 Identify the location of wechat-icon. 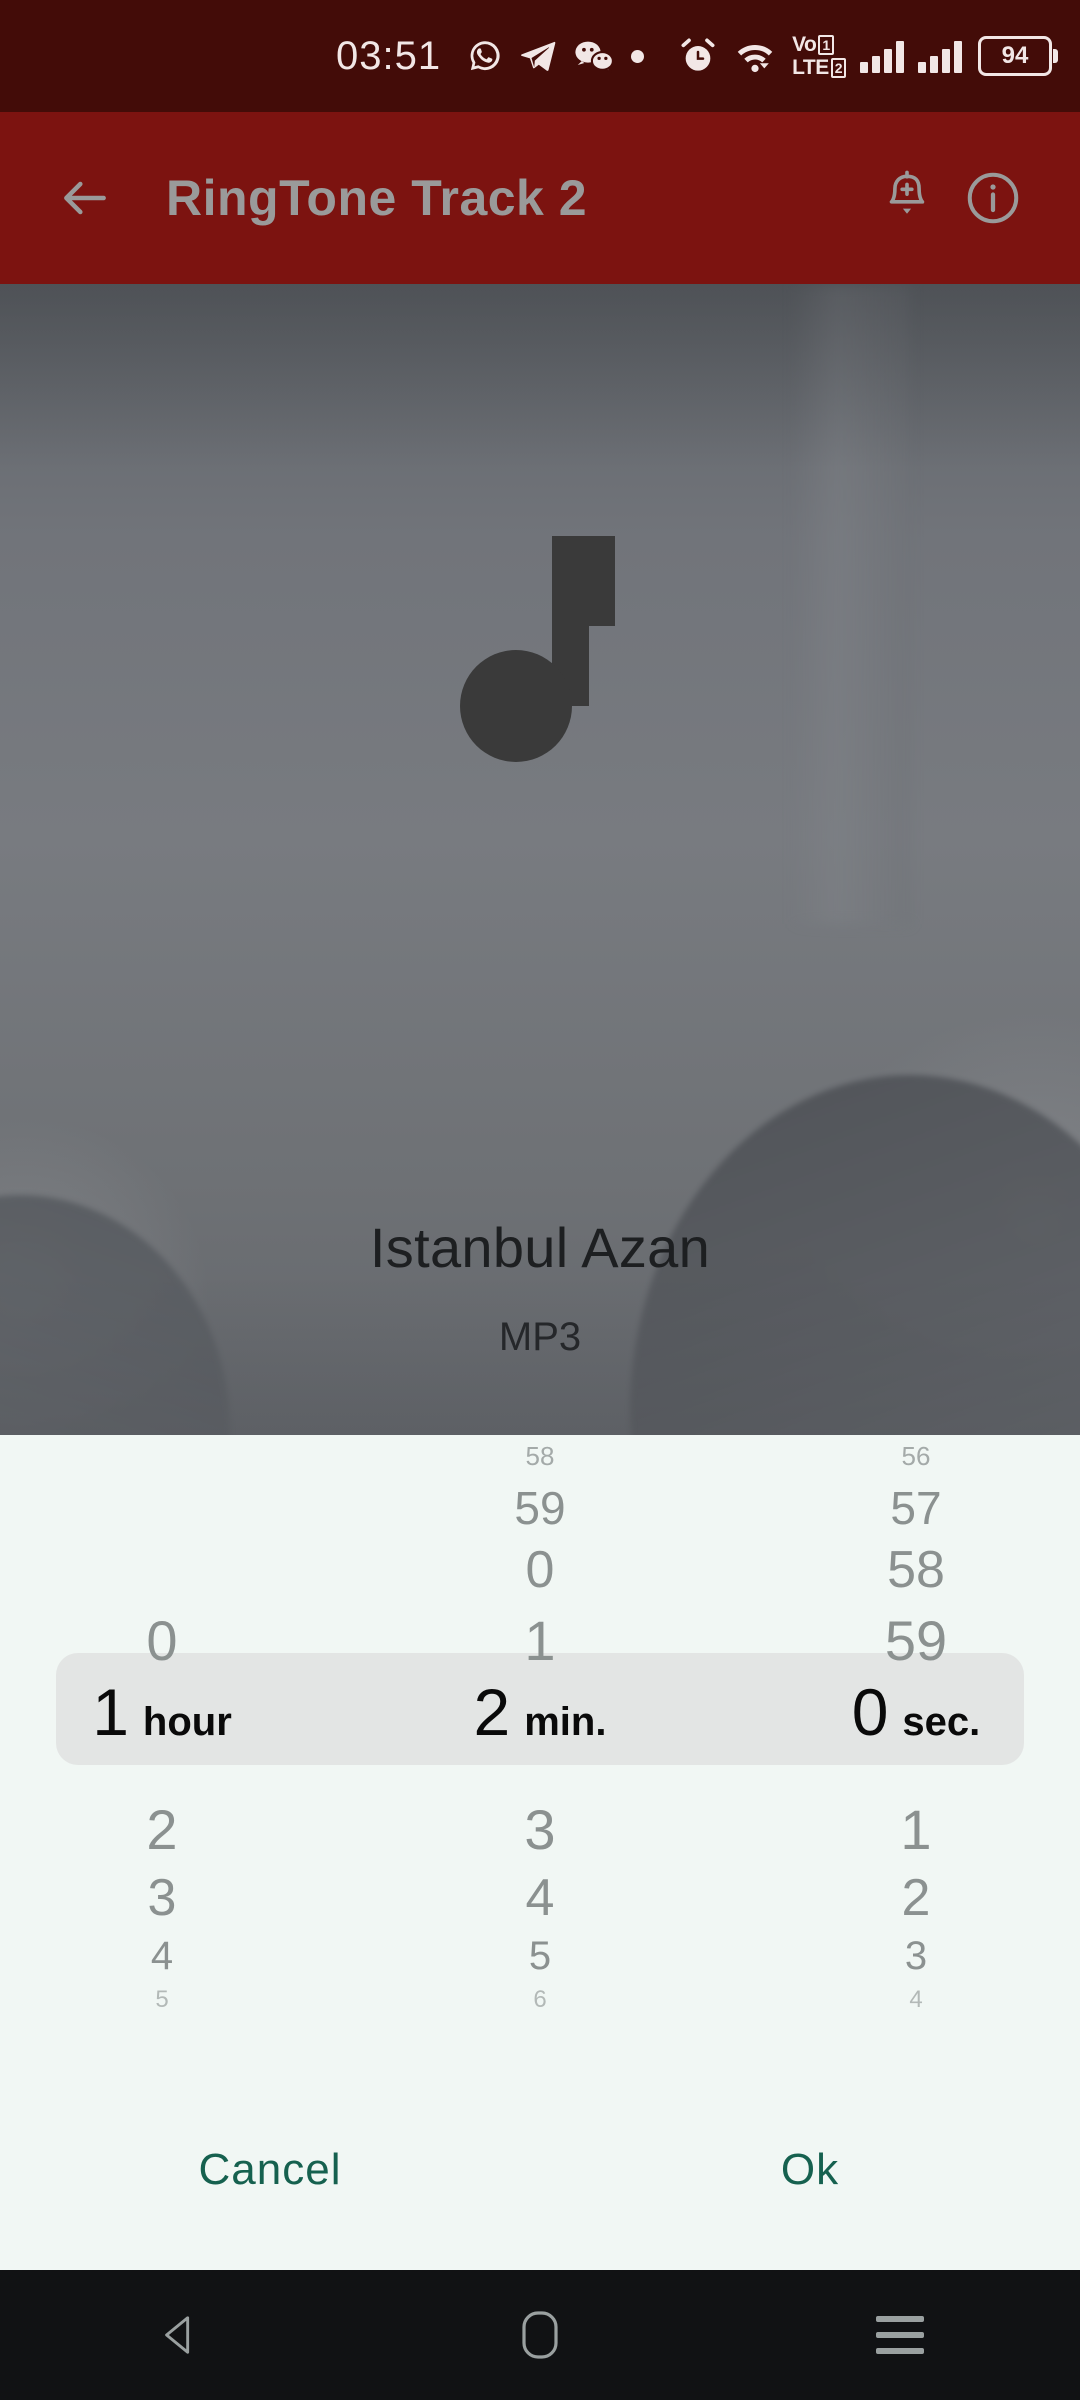
(594, 56).